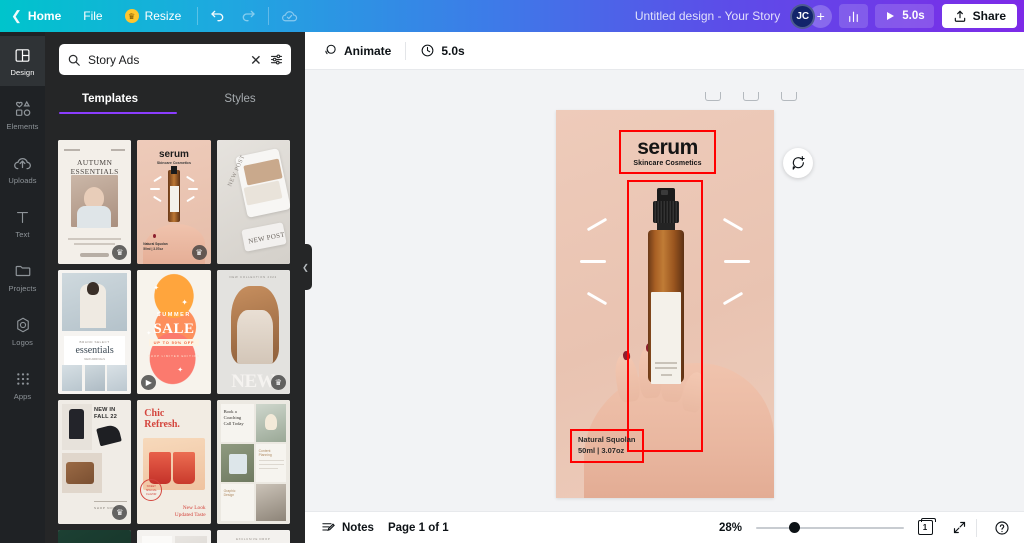  I want to click on decorative-ray, so click(737, 261).